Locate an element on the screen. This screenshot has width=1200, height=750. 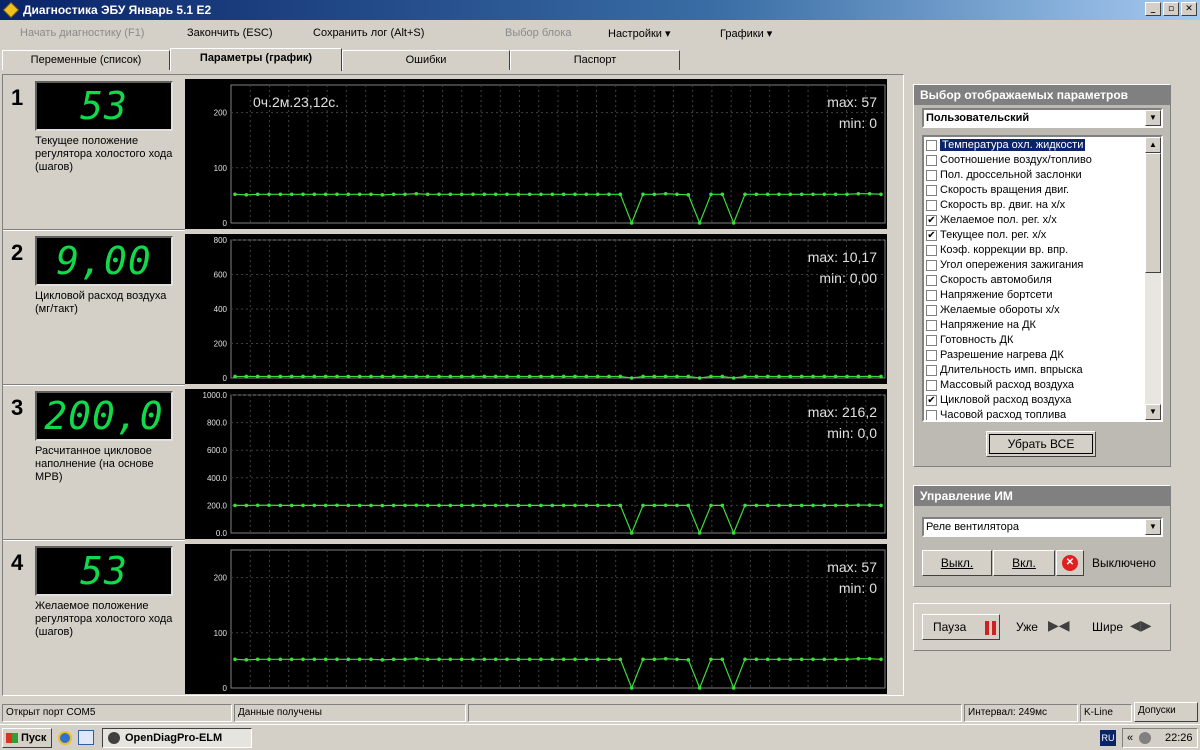
parameter-list-item: Разрешение нагрева ДК is located at coordinates (1034, 355).